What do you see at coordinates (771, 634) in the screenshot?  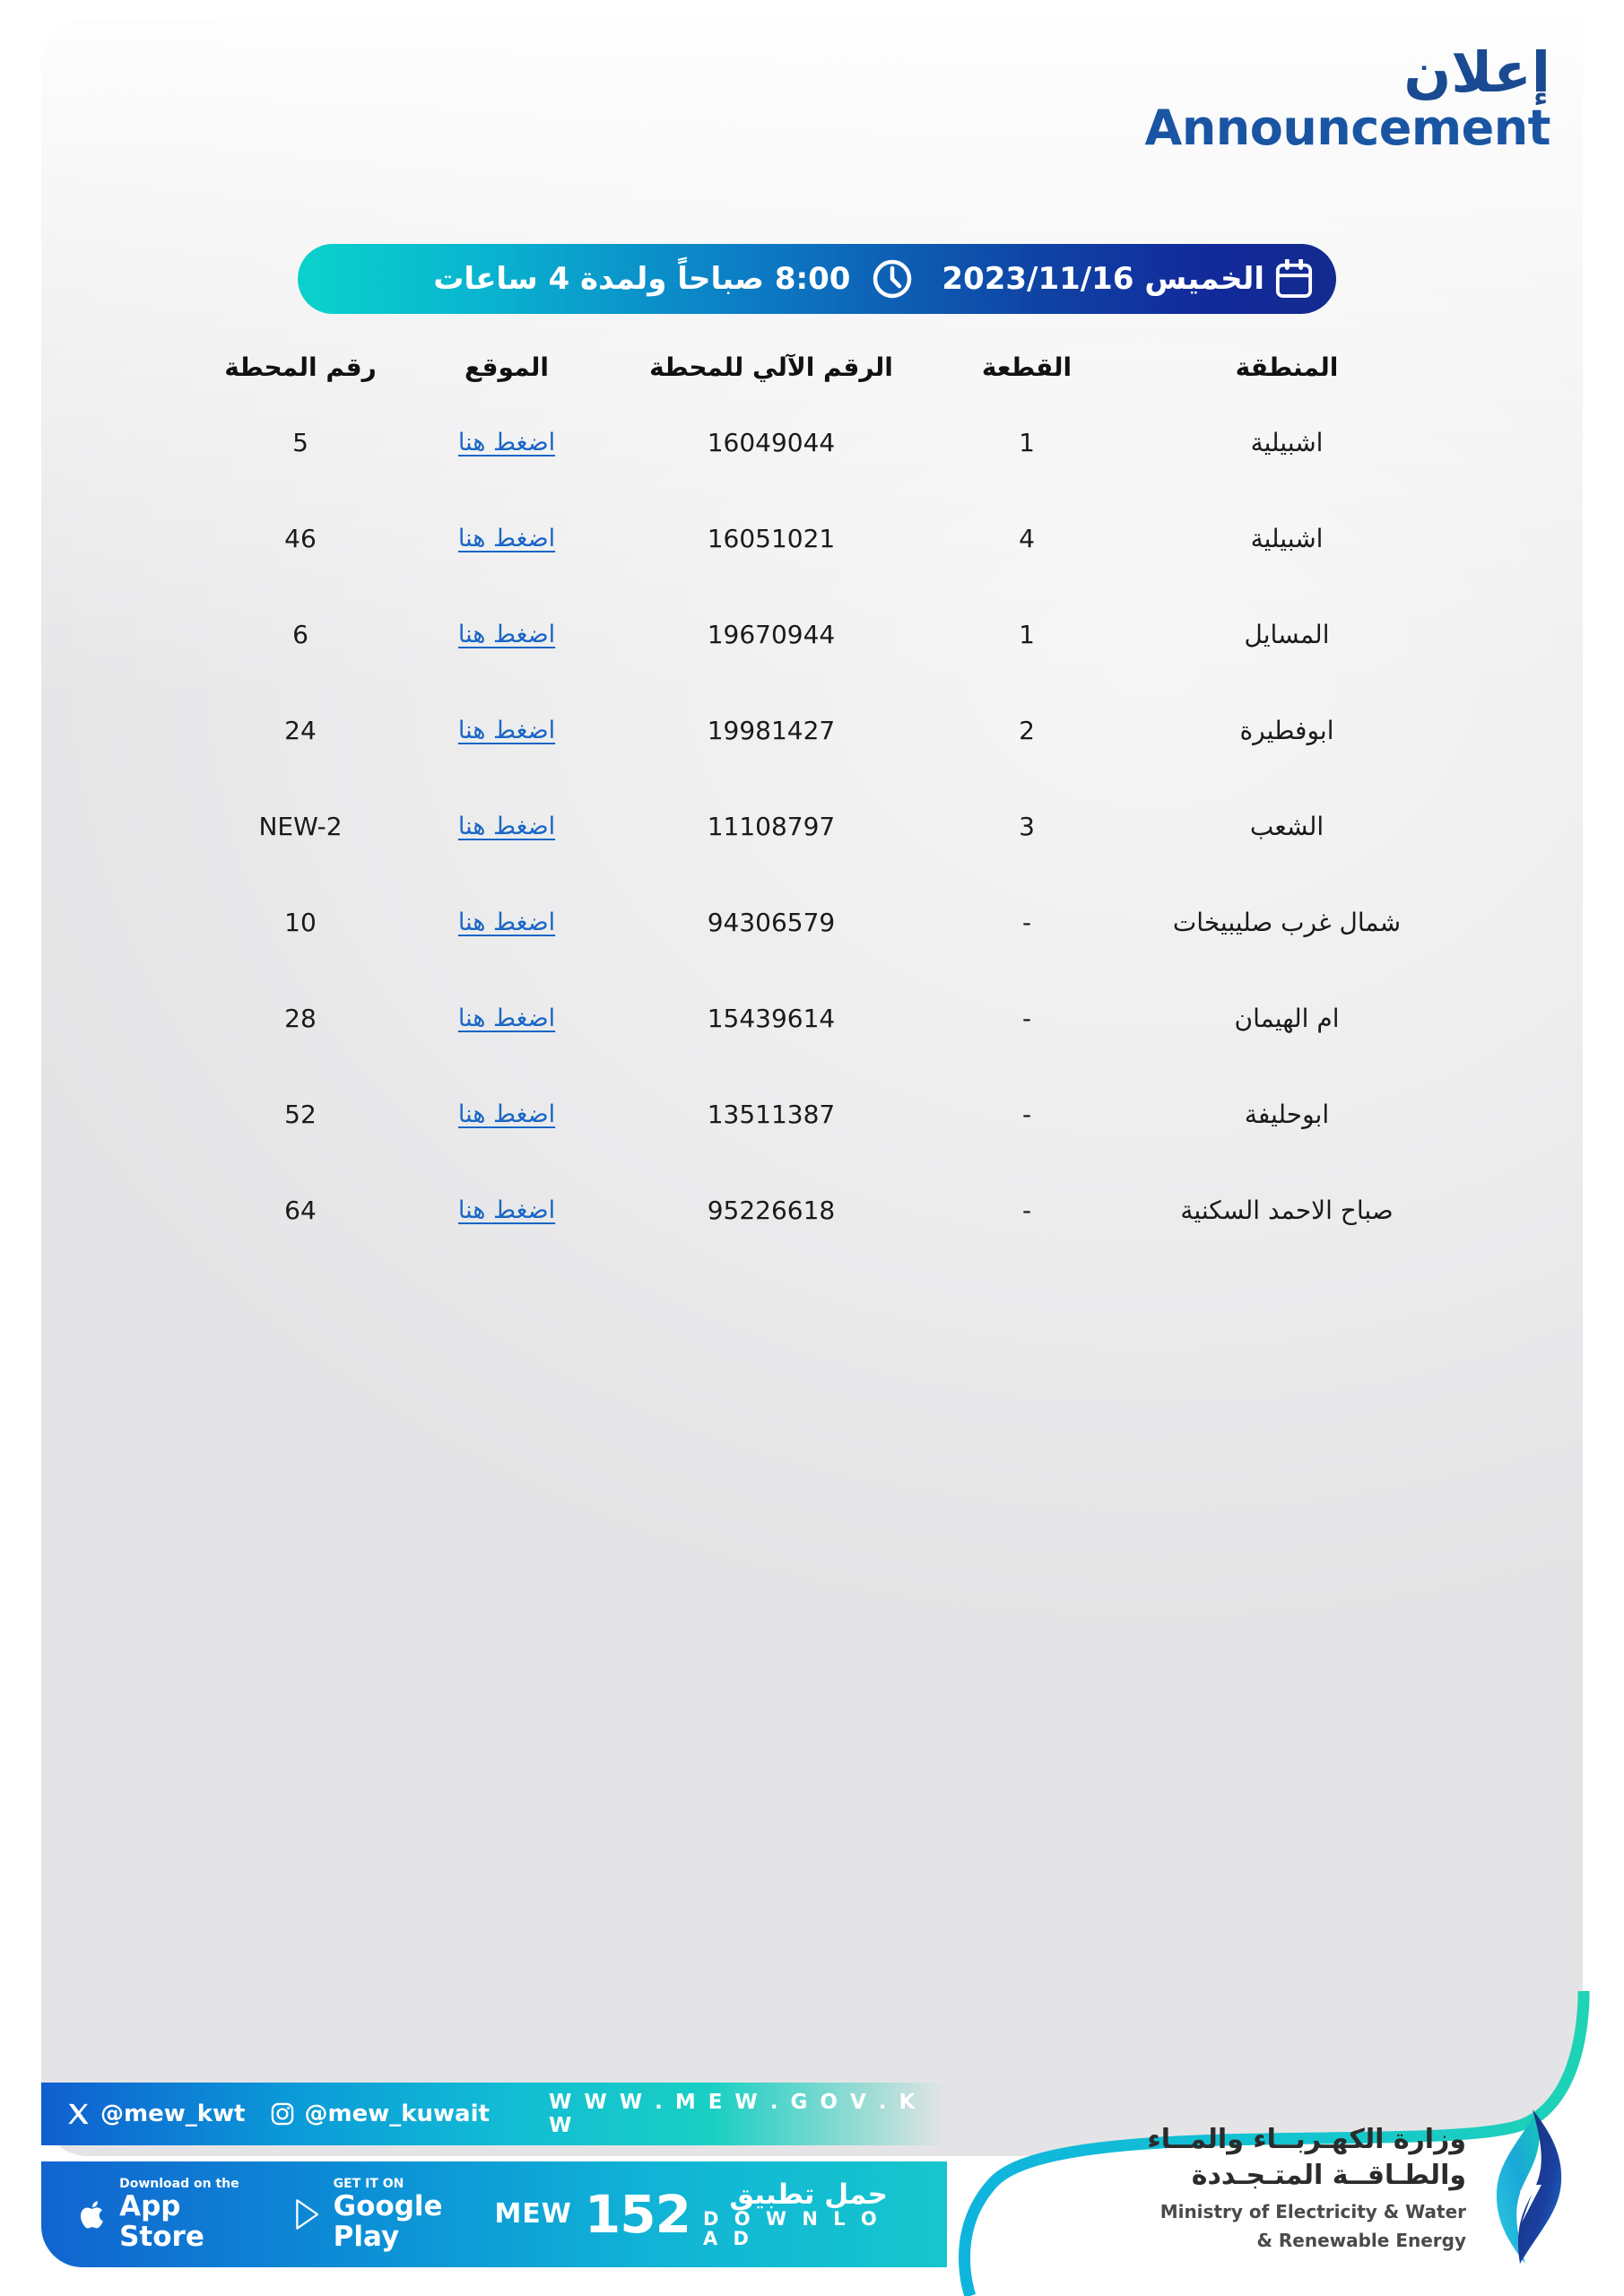 I see `cell-auto-no: 19670944` at bounding box center [771, 634].